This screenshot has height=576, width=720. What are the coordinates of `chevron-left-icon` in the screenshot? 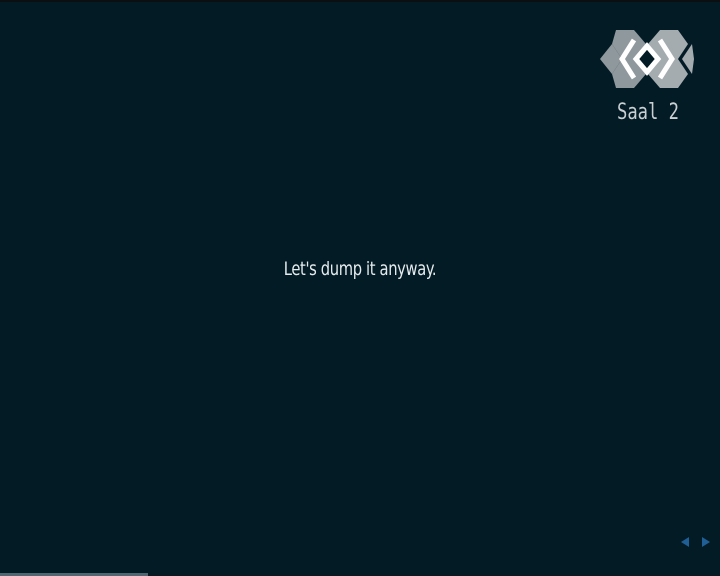 It's located at (685, 542).